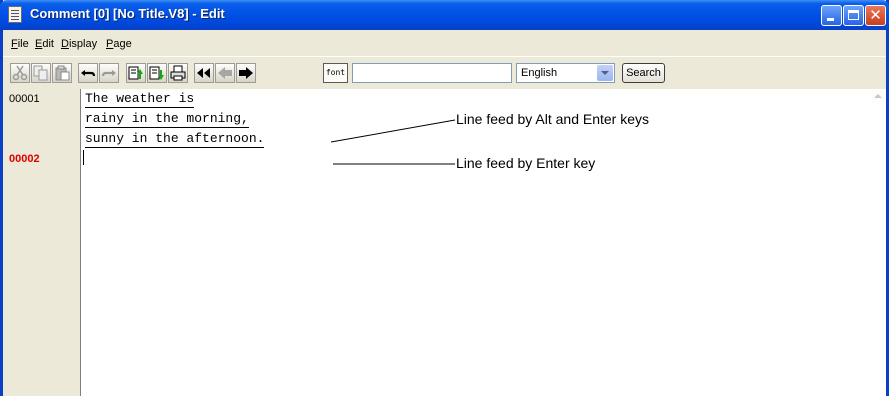 This screenshot has width=889, height=396. Describe the element at coordinates (48, 44) in the screenshot. I see `menu-edit-rest: dit` at that location.